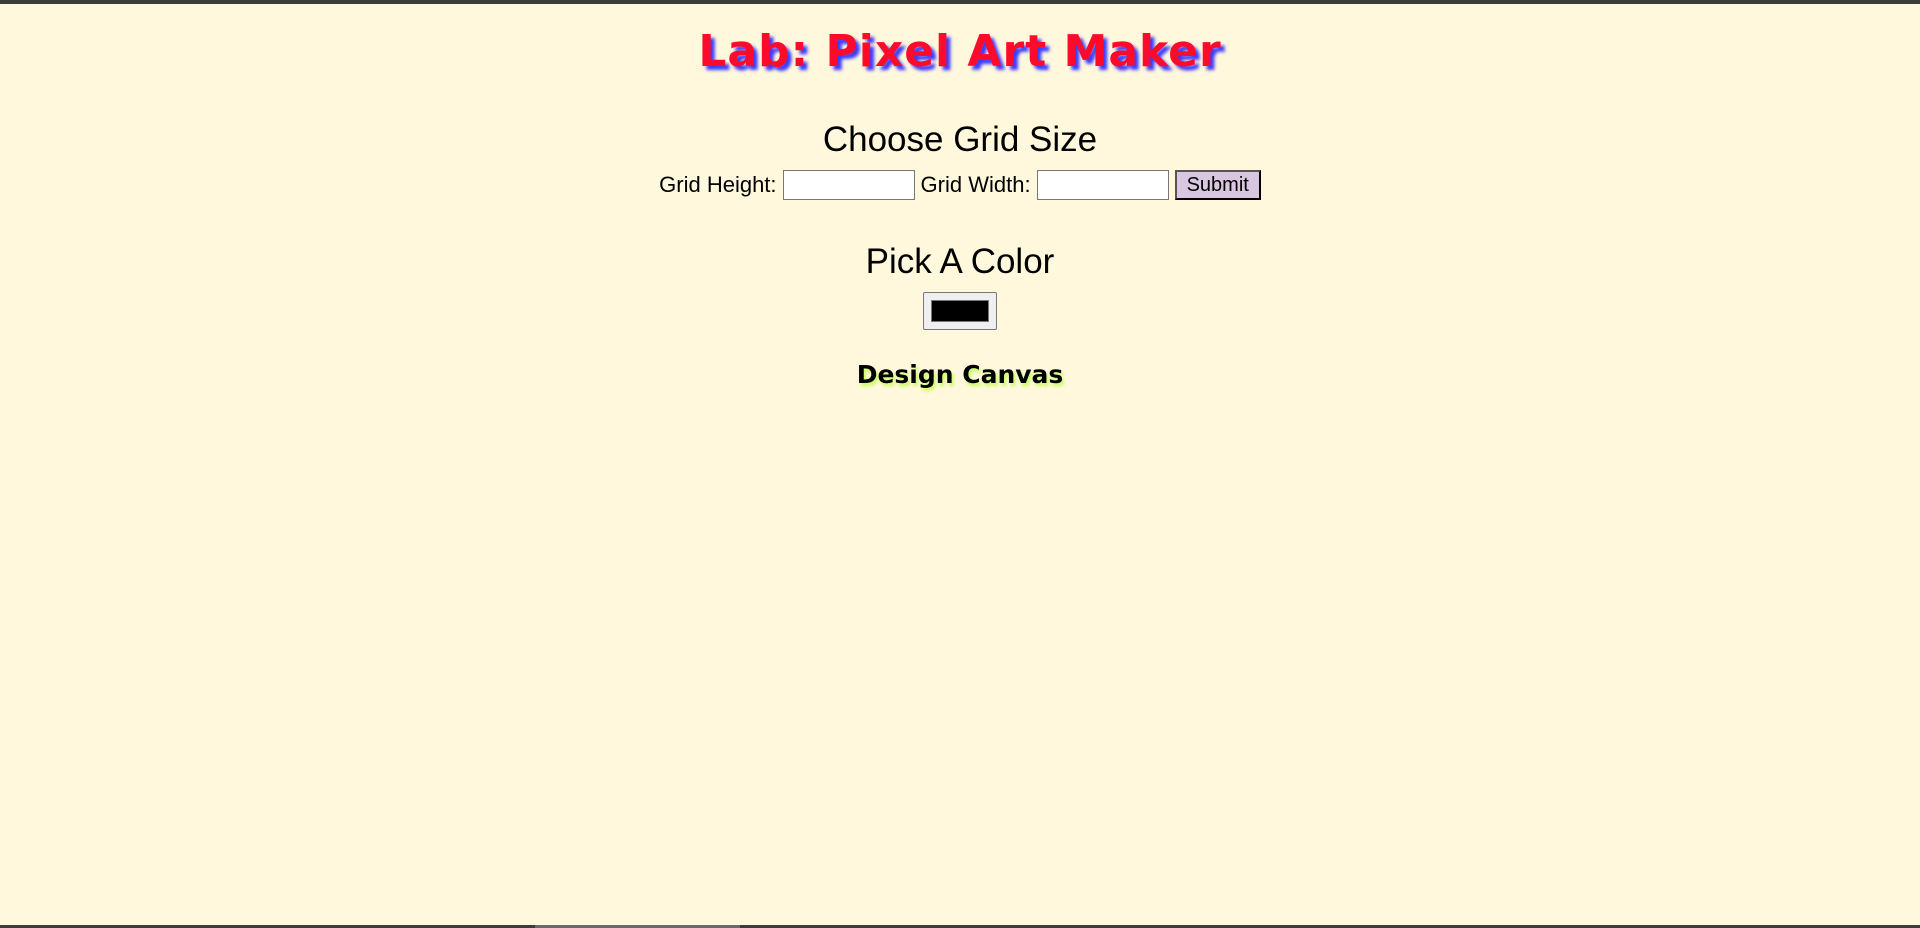 This screenshot has width=1920, height=928. Describe the element at coordinates (975, 184) in the screenshot. I see `grid-width-label: Grid Width:` at that location.